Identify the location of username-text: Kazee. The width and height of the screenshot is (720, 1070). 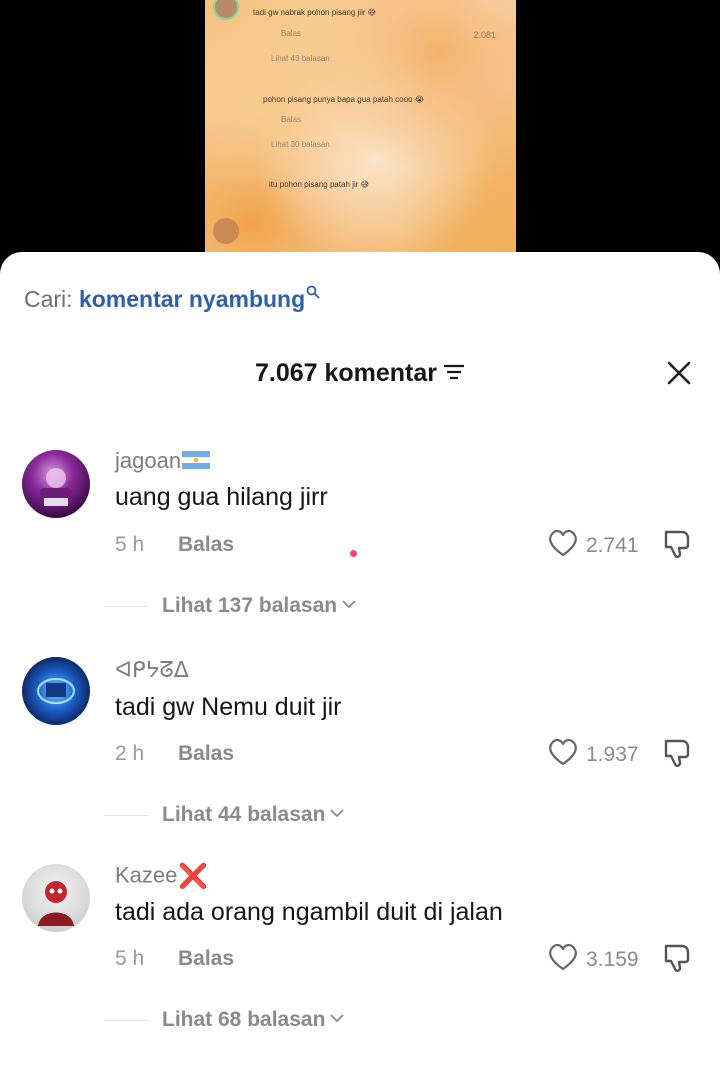
(146, 875).